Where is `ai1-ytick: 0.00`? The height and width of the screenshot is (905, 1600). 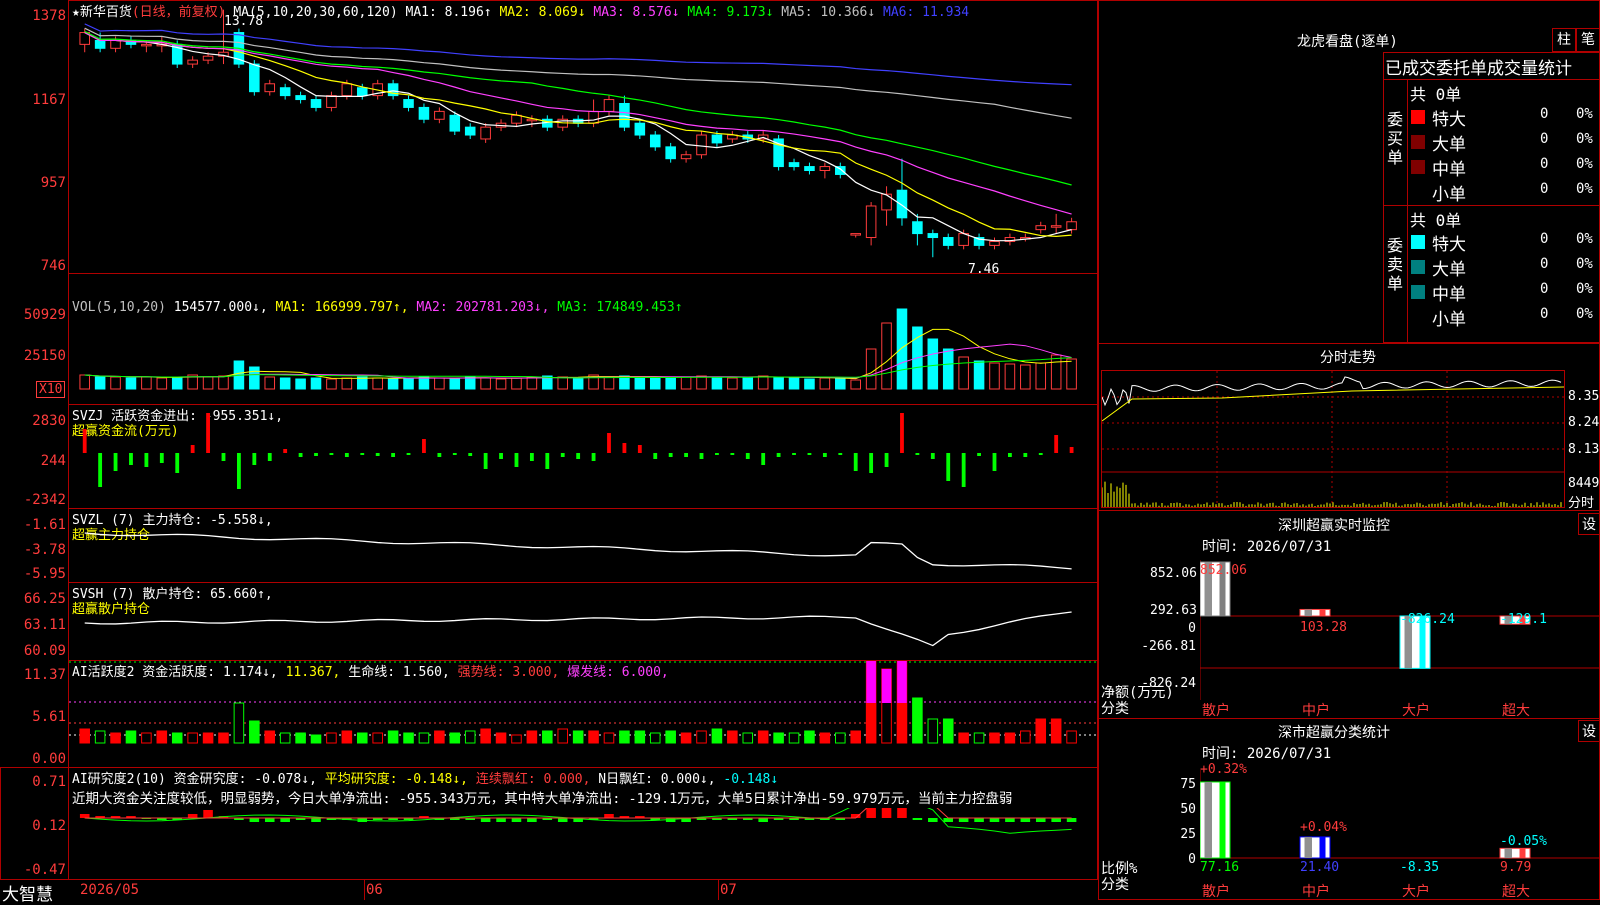 ai1-ytick: 0.00 is located at coordinates (34, 759).